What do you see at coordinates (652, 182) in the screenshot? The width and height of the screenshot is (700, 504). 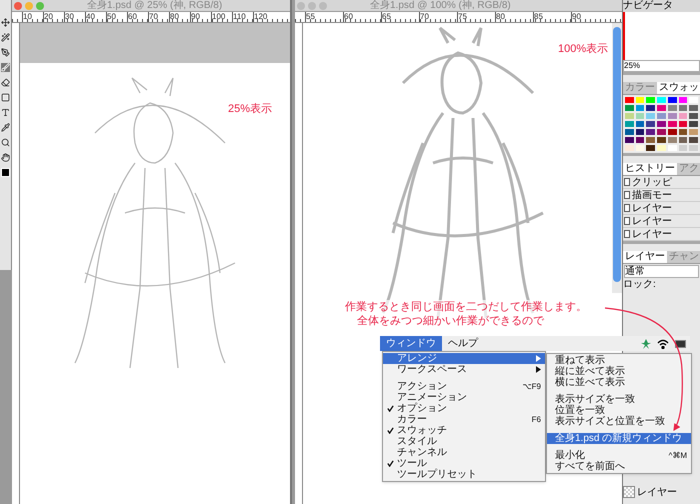 I see `history-item: クリッピ` at bounding box center [652, 182].